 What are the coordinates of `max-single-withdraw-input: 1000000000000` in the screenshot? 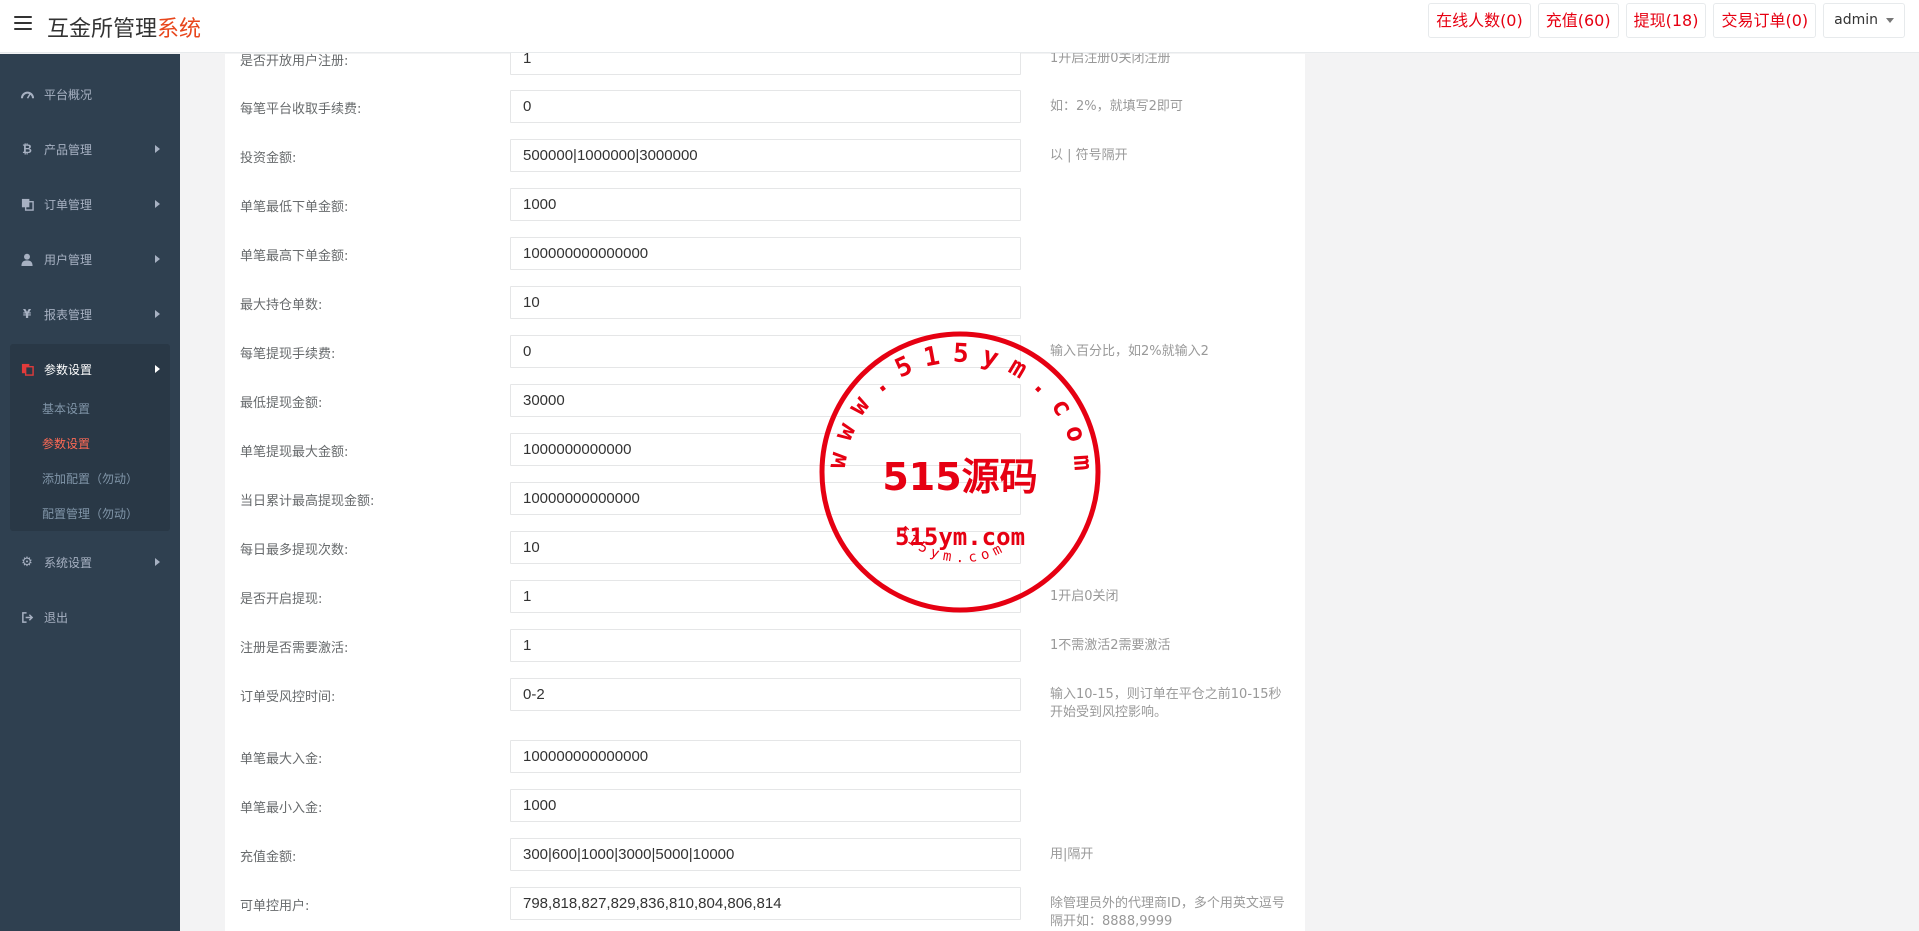 It's located at (765, 449).